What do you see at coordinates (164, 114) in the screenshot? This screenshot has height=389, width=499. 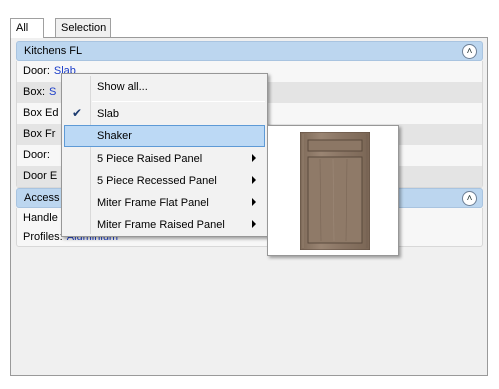 I see `menu-item-slab: ✔ Slab` at bounding box center [164, 114].